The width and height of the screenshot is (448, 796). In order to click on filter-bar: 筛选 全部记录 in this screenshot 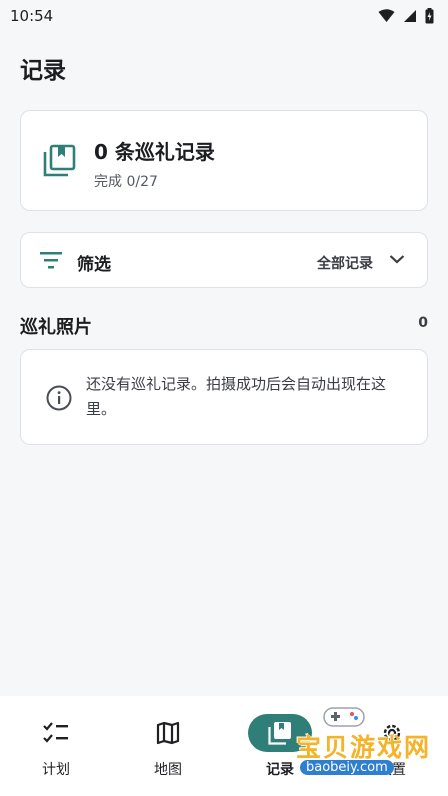, I will do `click(224, 260)`.